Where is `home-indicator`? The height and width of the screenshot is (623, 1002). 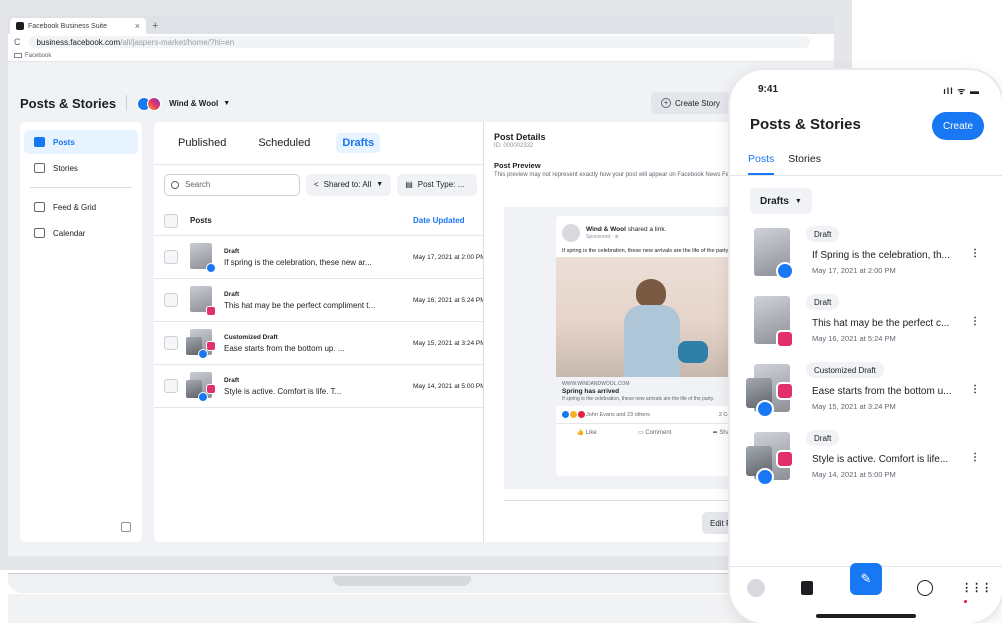 home-indicator is located at coordinates (866, 616).